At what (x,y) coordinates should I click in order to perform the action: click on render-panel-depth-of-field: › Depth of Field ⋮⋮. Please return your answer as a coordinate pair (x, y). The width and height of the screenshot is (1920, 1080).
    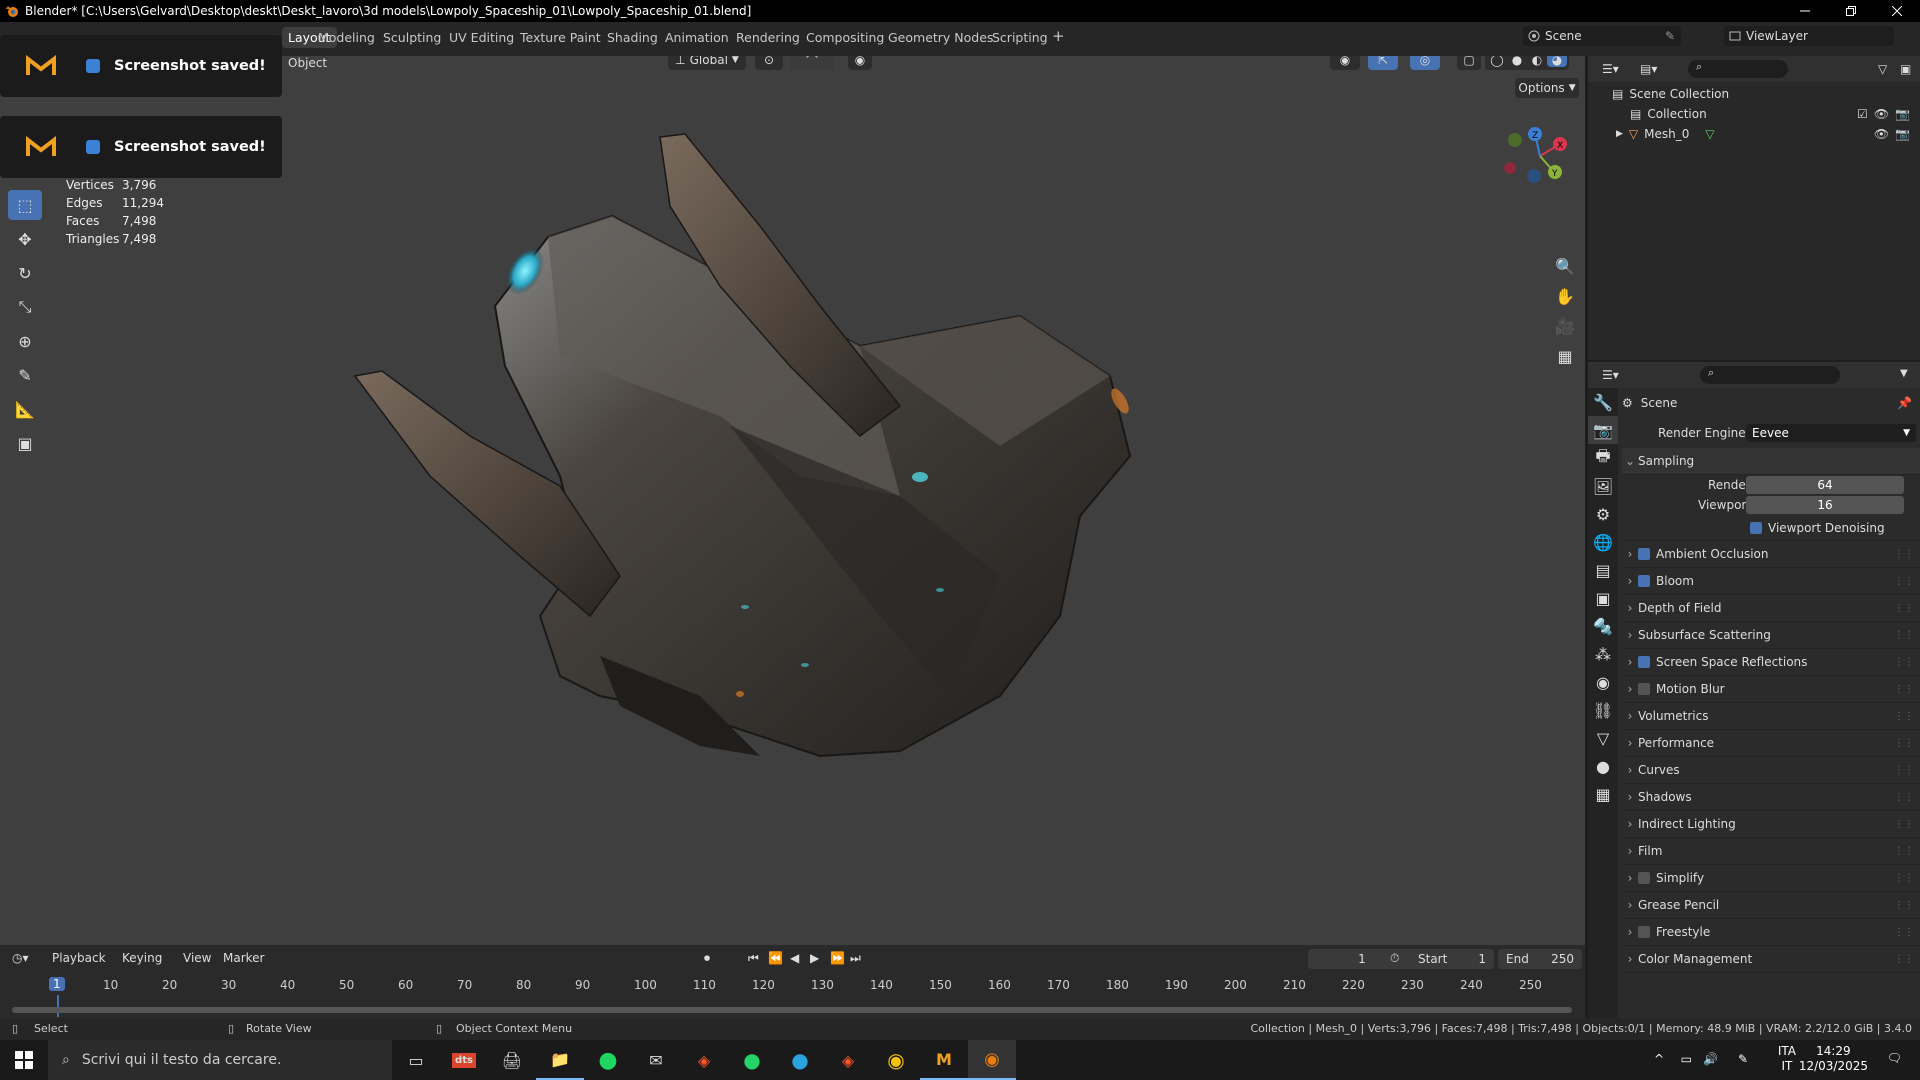
    Looking at the image, I should click on (1771, 608).